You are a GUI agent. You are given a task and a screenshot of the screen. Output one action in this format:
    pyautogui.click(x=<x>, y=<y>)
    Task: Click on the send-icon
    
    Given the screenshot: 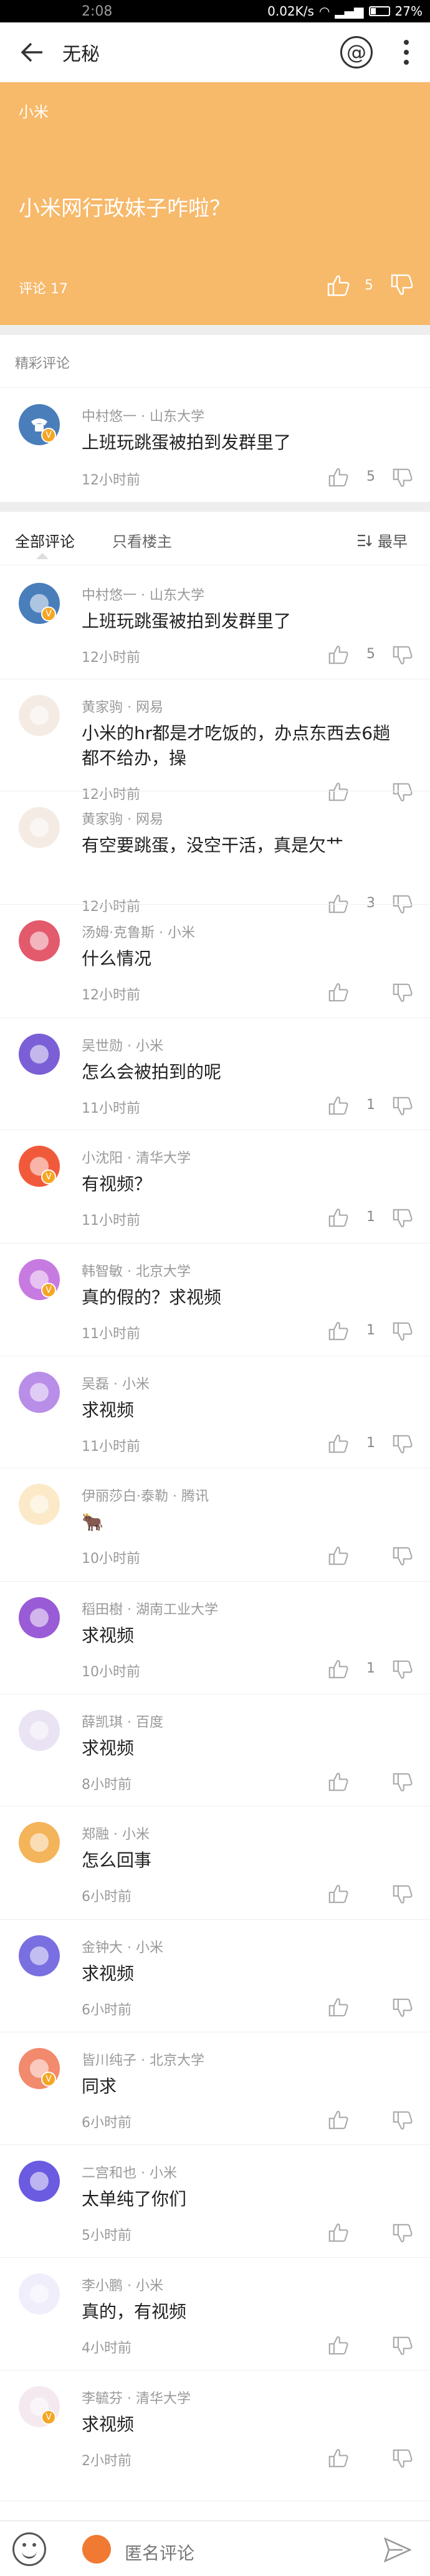 What is the action you would take?
    pyautogui.click(x=397, y=2549)
    